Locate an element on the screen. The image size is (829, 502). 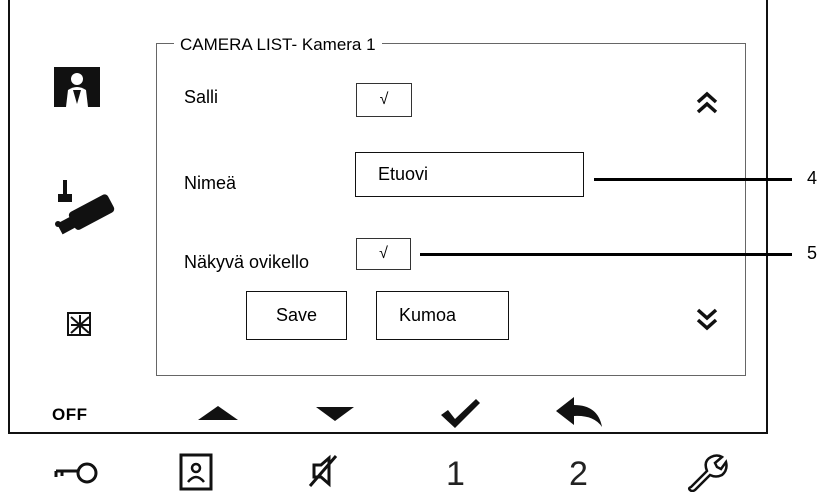
key-icon is located at coordinates (77, 473).